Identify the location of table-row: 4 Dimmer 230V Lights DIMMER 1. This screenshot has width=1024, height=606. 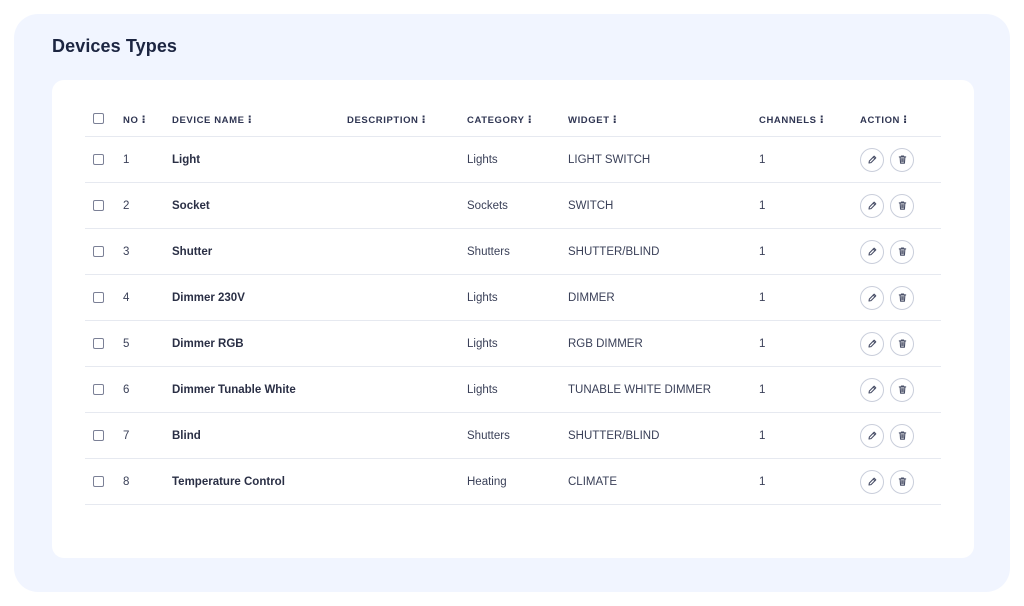
(513, 297).